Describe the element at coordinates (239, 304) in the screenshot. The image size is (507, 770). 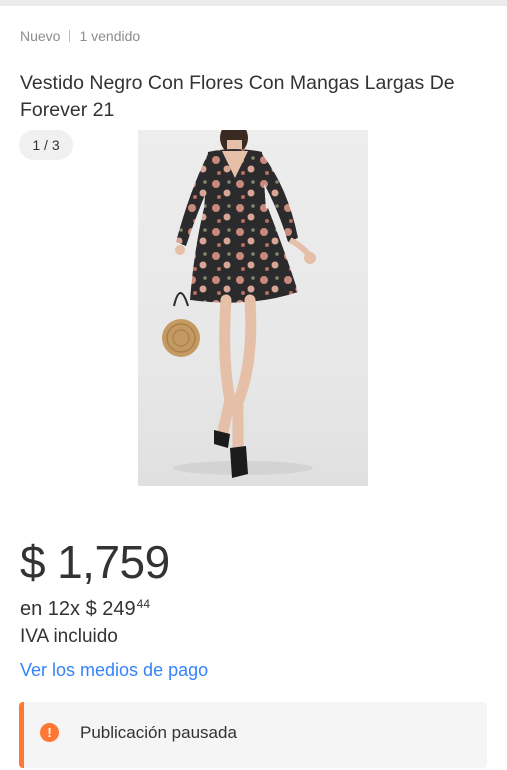
I see `dress-photo-illustration` at that location.